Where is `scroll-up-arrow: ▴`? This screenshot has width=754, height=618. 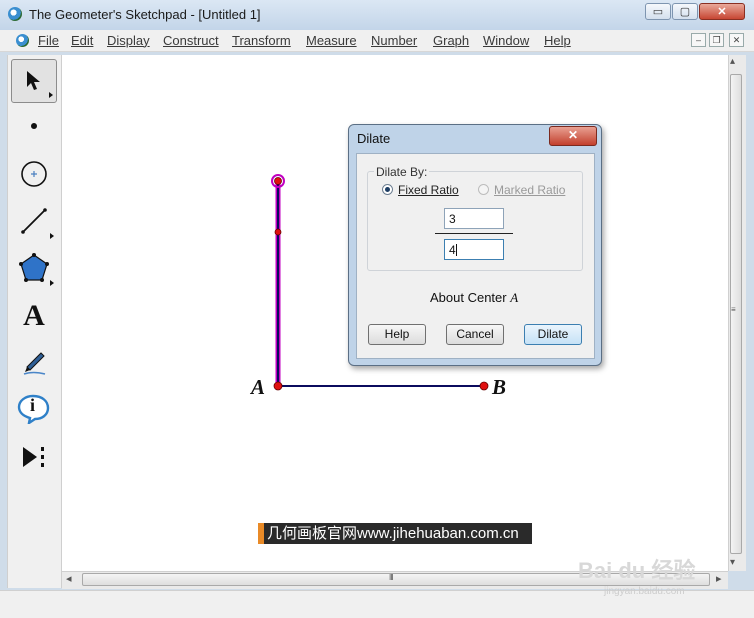 scroll-up-arrow: ▴ is located at coordinates (732, 61).